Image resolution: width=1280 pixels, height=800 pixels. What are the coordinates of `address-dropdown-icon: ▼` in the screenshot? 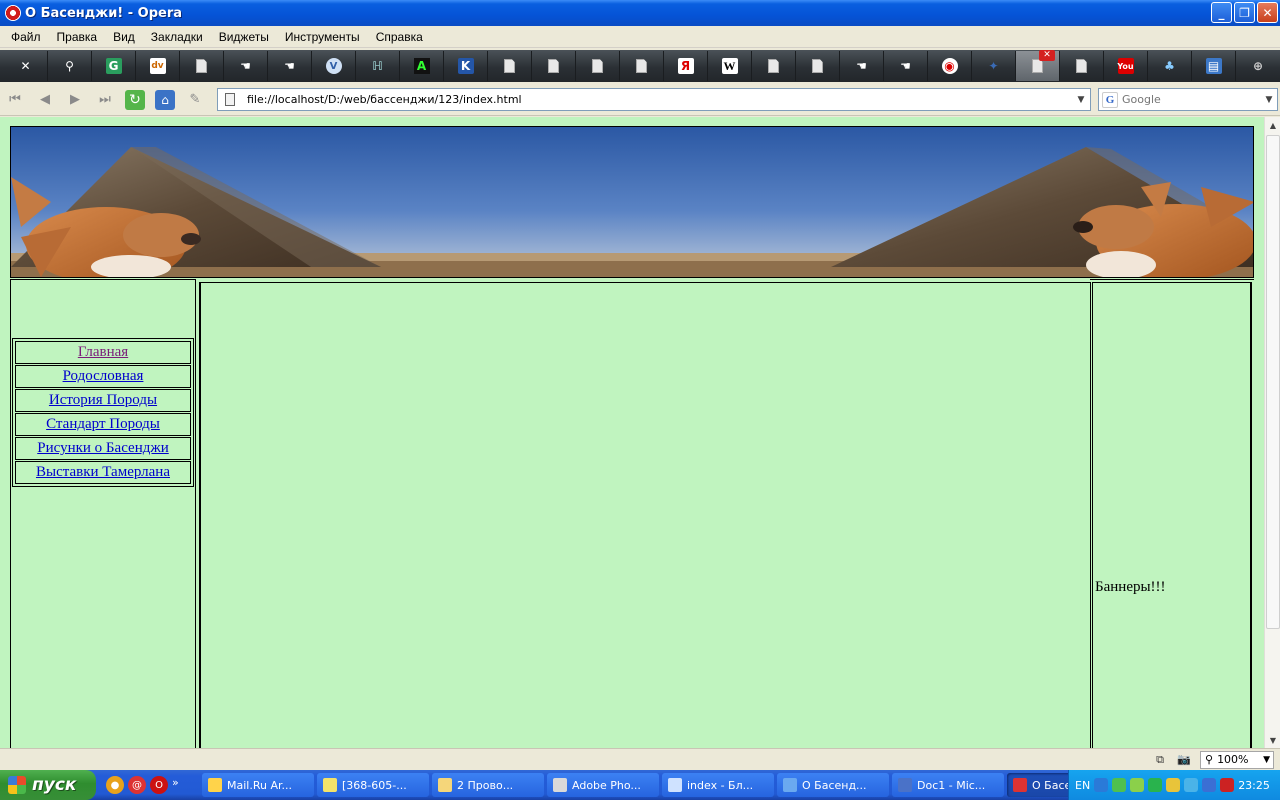 It's located at (1081, 99).